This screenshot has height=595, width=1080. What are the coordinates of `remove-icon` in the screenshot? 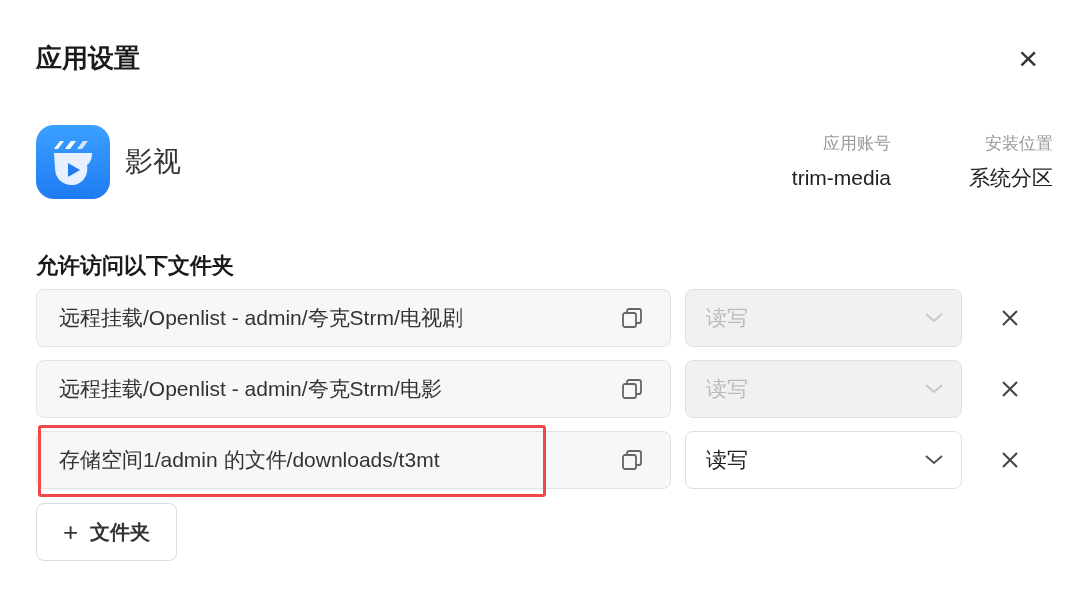 It's located at (1010, 460).